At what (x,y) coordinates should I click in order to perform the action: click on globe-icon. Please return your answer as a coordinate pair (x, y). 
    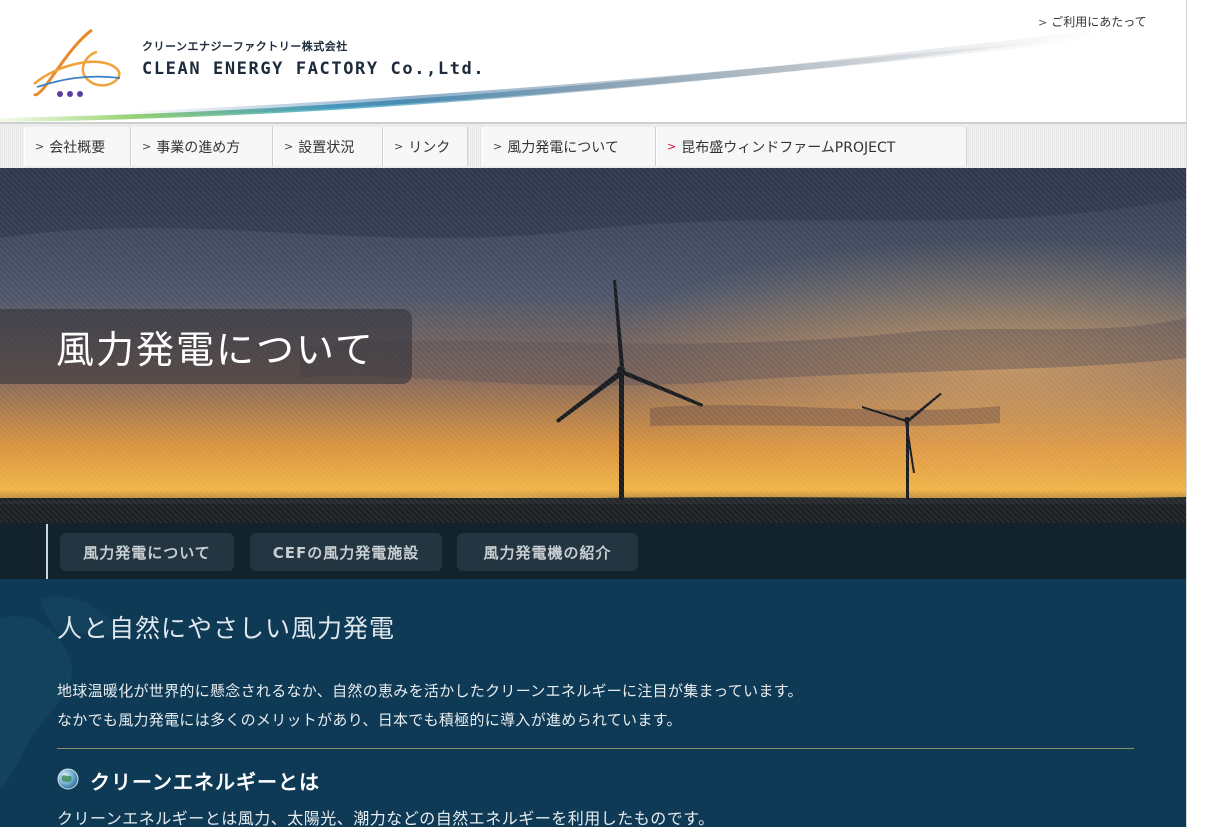
    Looking at the image, I should click on (68, 779).